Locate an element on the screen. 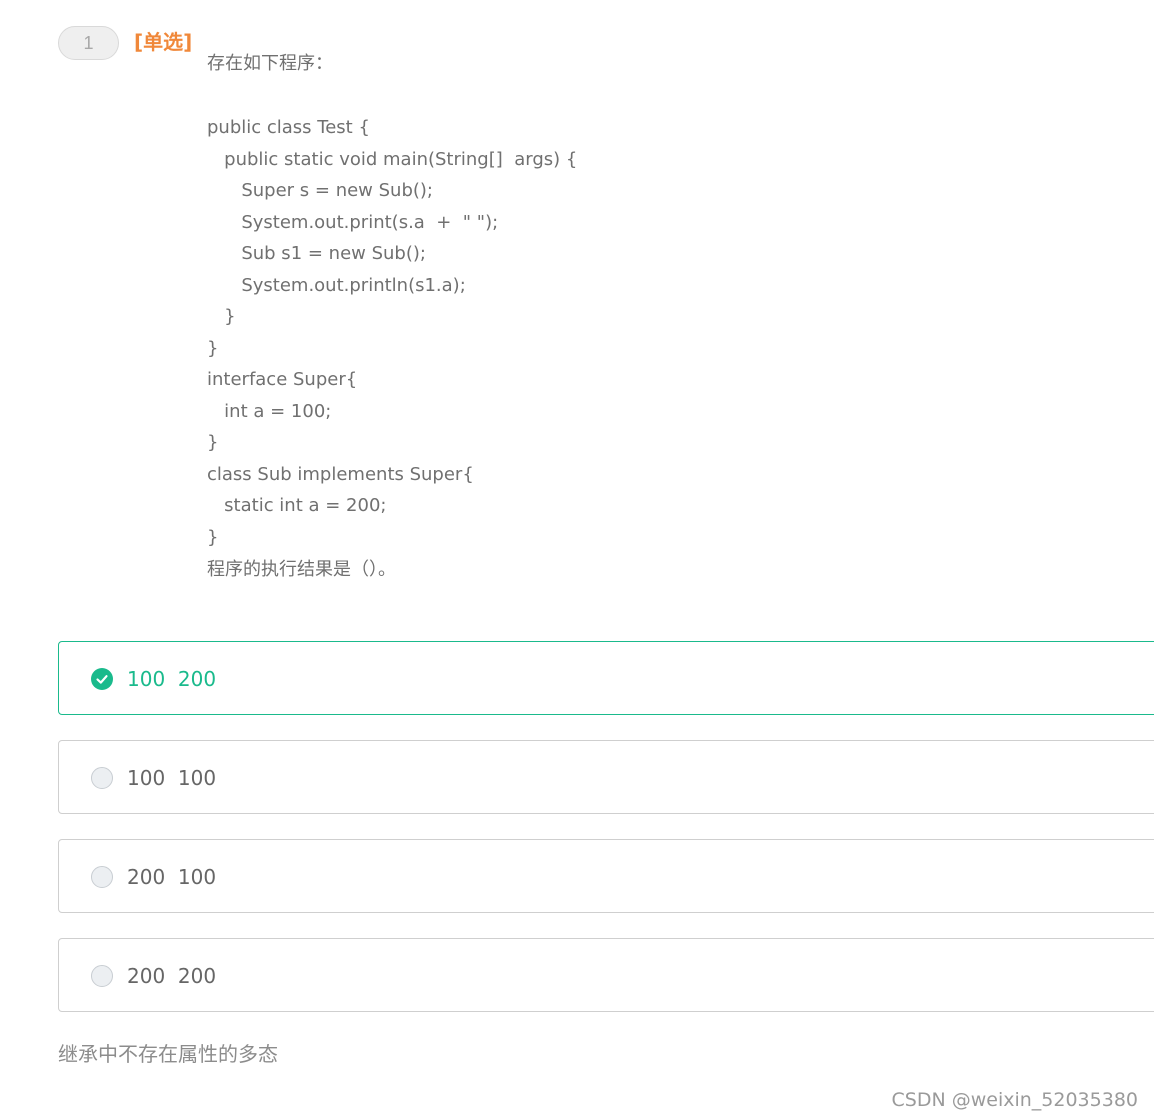  option-label: 200 200 is located at coordinates (172, 976).